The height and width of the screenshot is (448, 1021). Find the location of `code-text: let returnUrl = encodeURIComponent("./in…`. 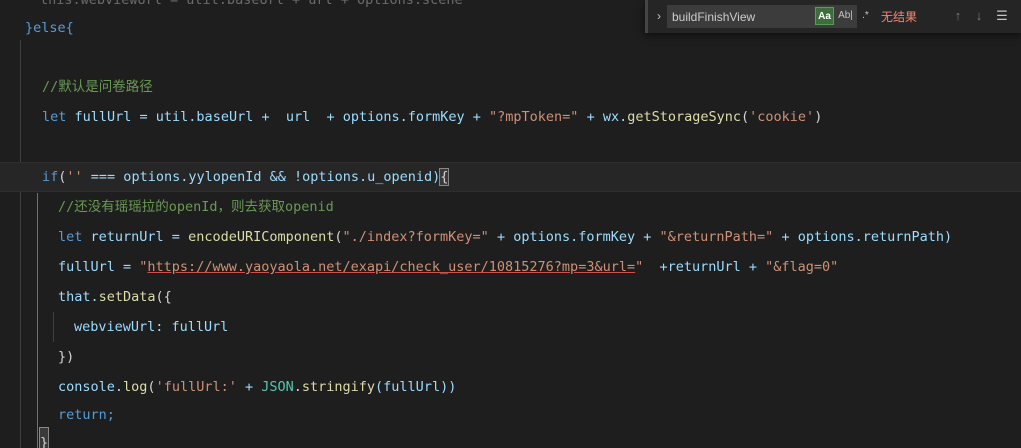

code-text: let returnUrl = encodeURIComponent("./in… is located at coordinates (505, 237).